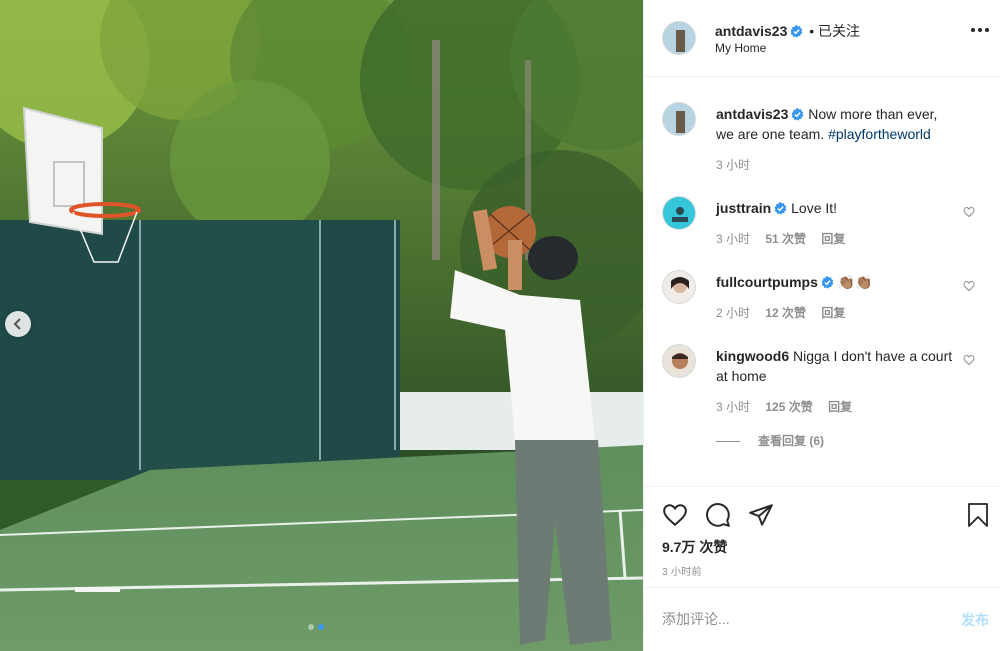  I want to click on caption-hashtag: #playfortheworld, so click(879, 134).